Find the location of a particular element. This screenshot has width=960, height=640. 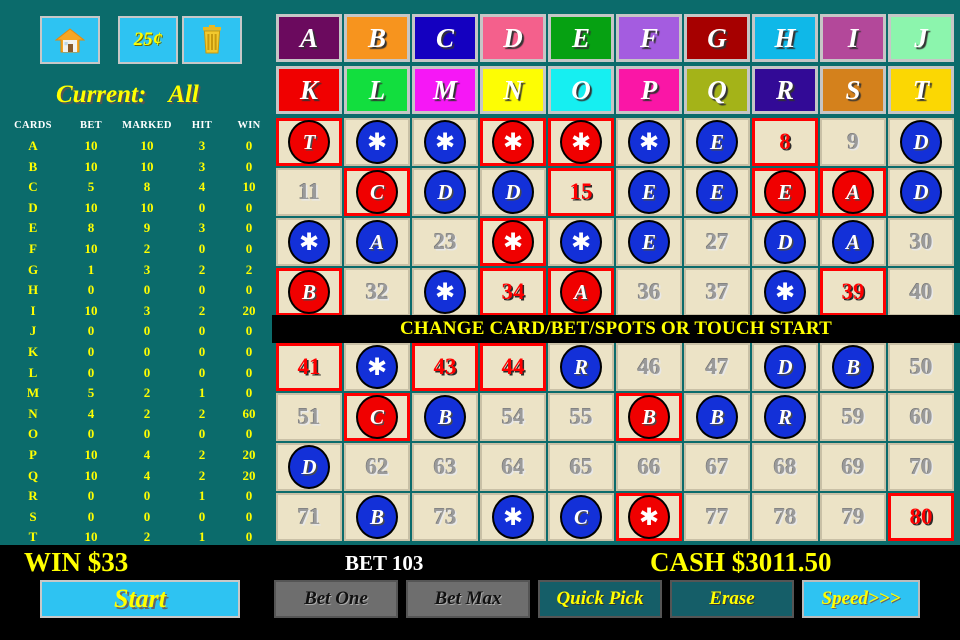

keno-cell-75: C is located at coordinates (581, 517).